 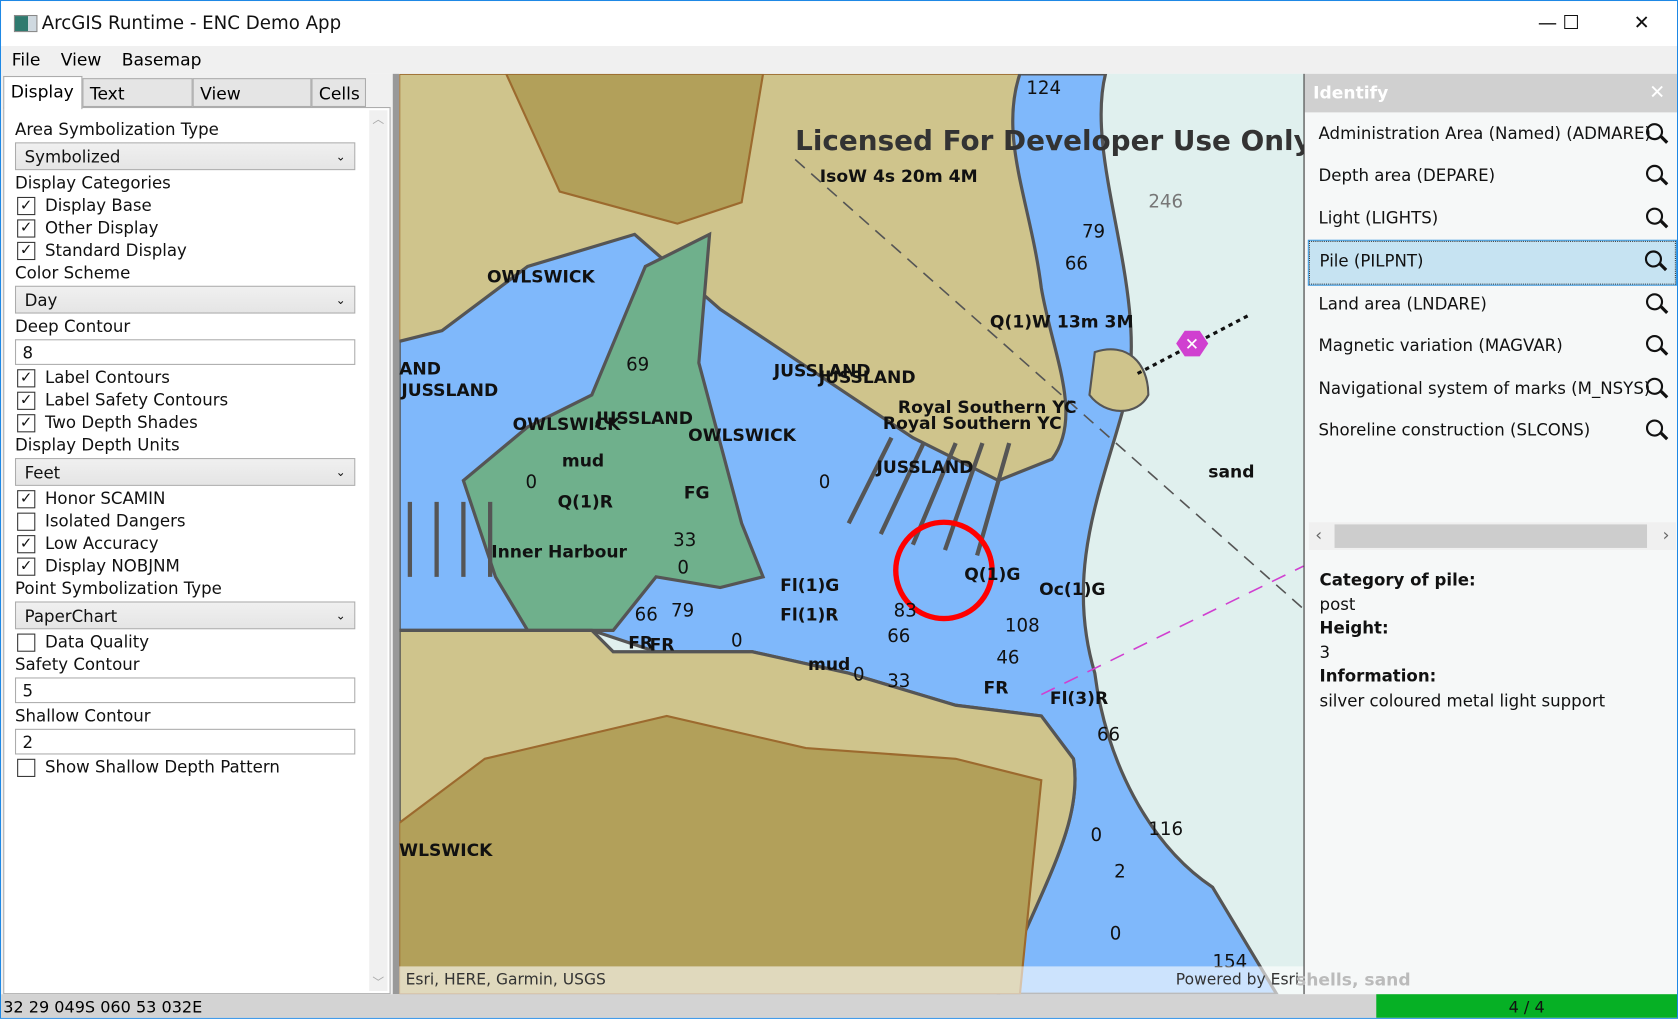 What do you see at coordinates (1641, 23) in the screenshot?
I see `close-button: ✕` at bounding box center [1641, 23].